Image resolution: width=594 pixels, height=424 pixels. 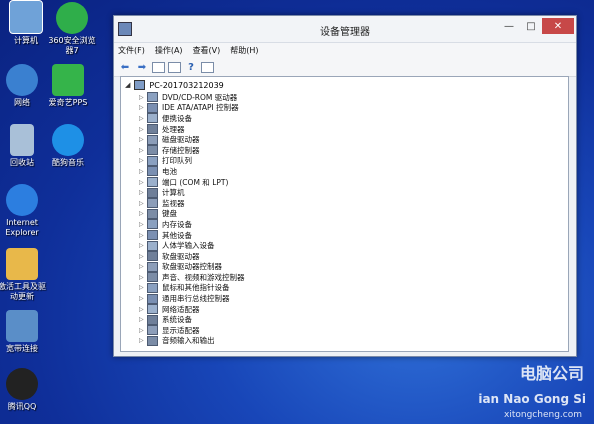 I want to click on tree-item: ▷ 磁盘驱动器, so click(x=192, y=139).